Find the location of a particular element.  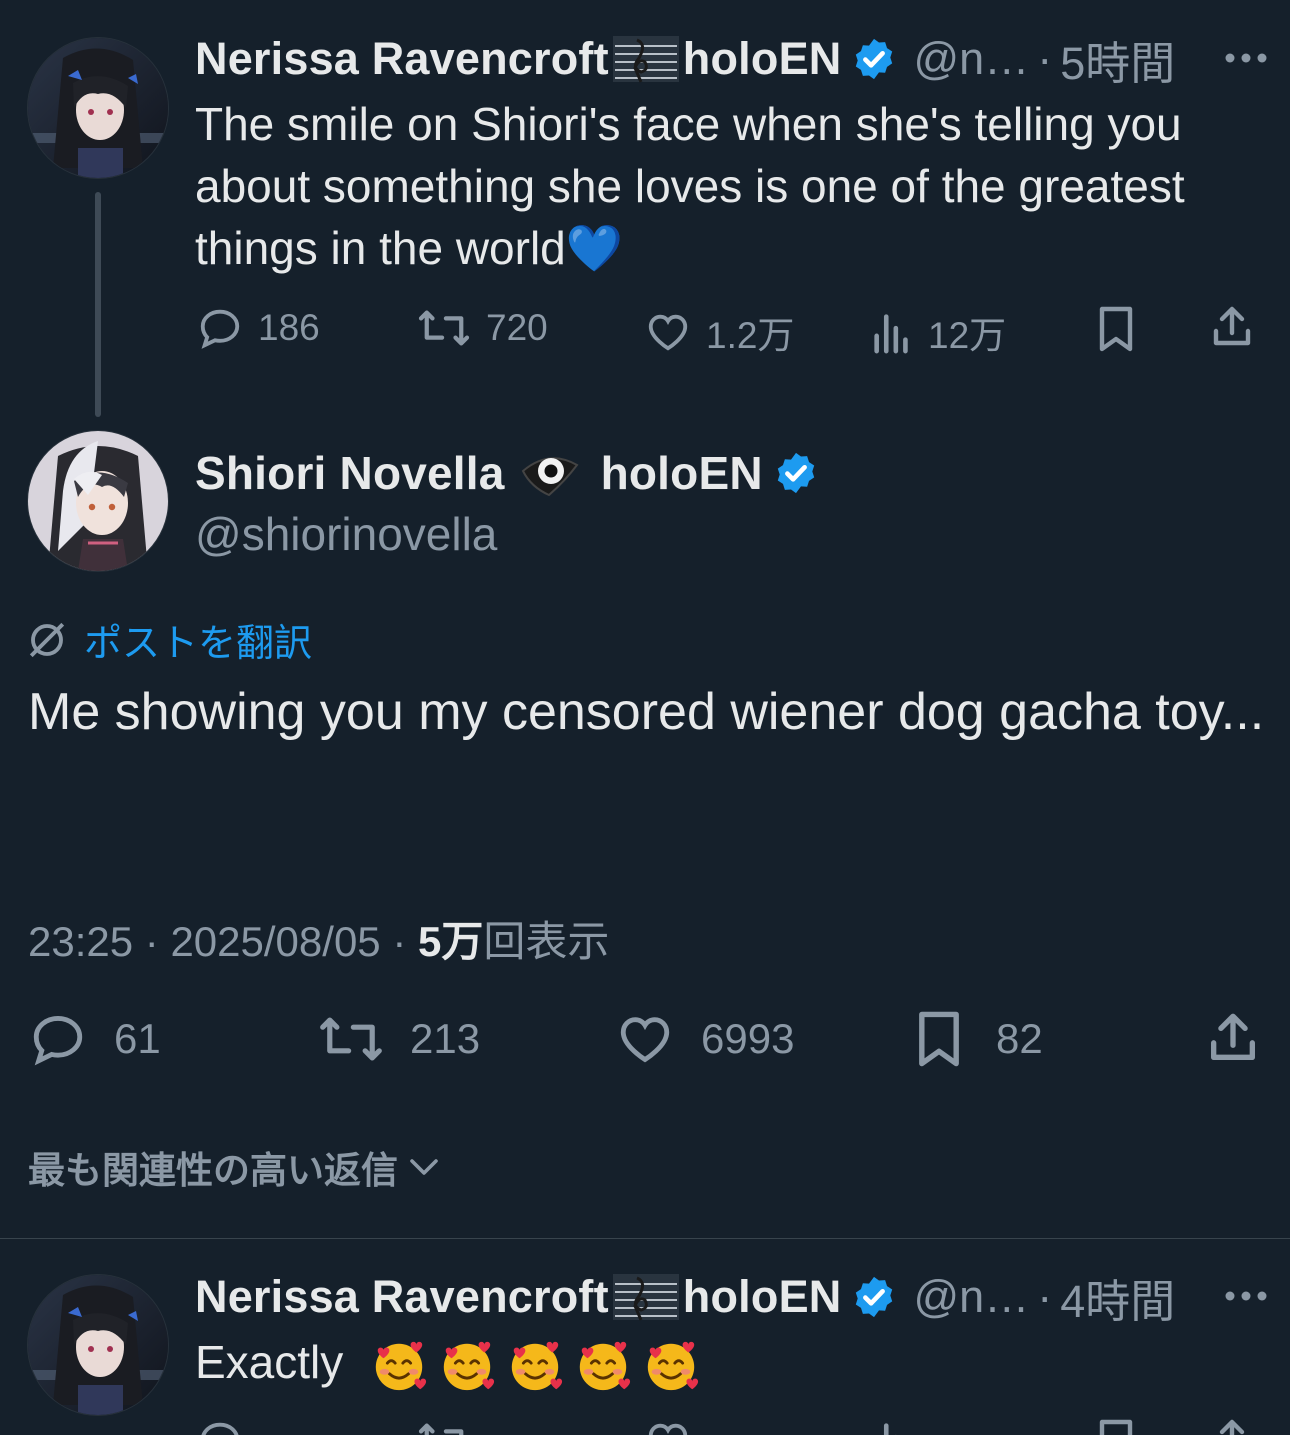

views-button: 12万 is located at coordinates (938, 332).